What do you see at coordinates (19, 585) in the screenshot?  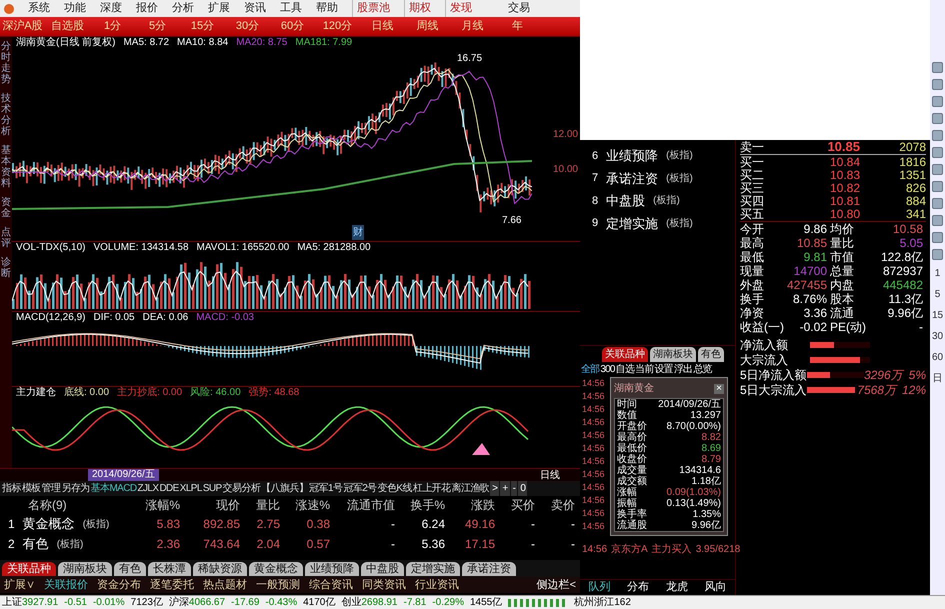 I see `info-link: 扩展∨` at bounding box center [19, 585].